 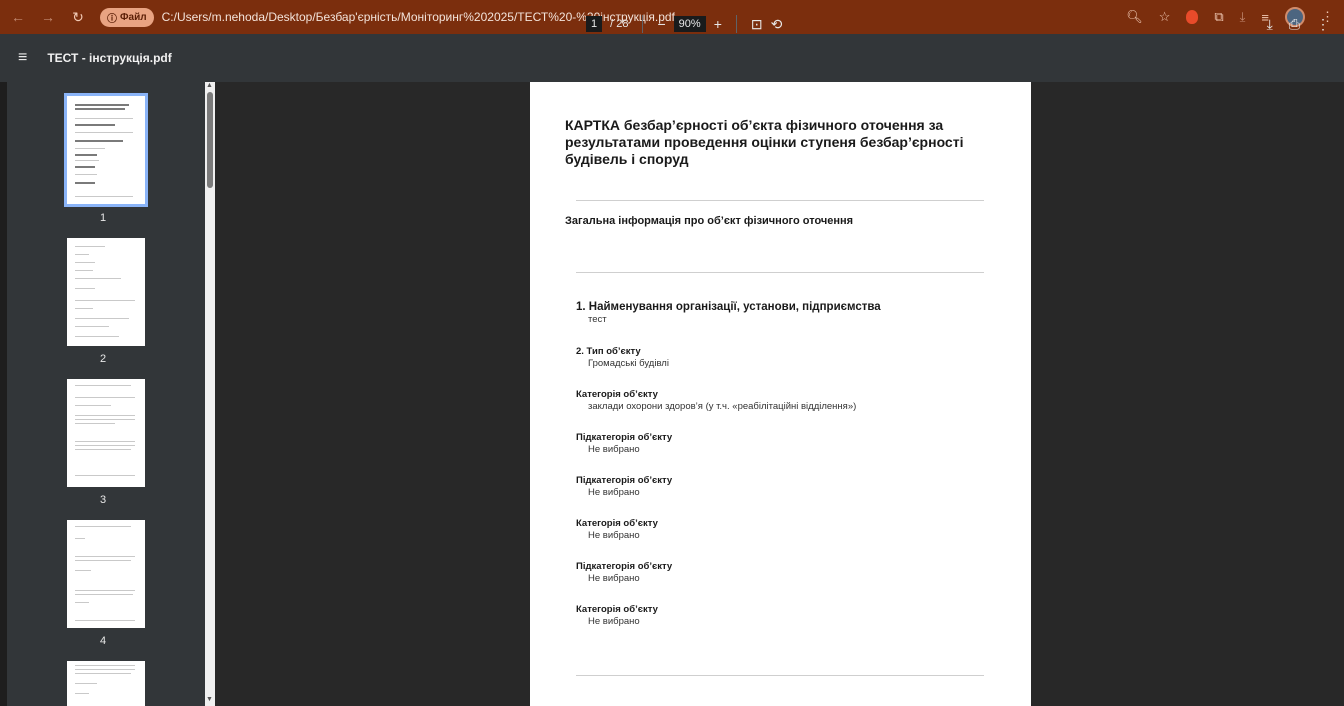 What do you see at coordinates (209, 699) in the screenshot?
I see `scroll-down-icon: ▼` at bounding box center [209, 699].